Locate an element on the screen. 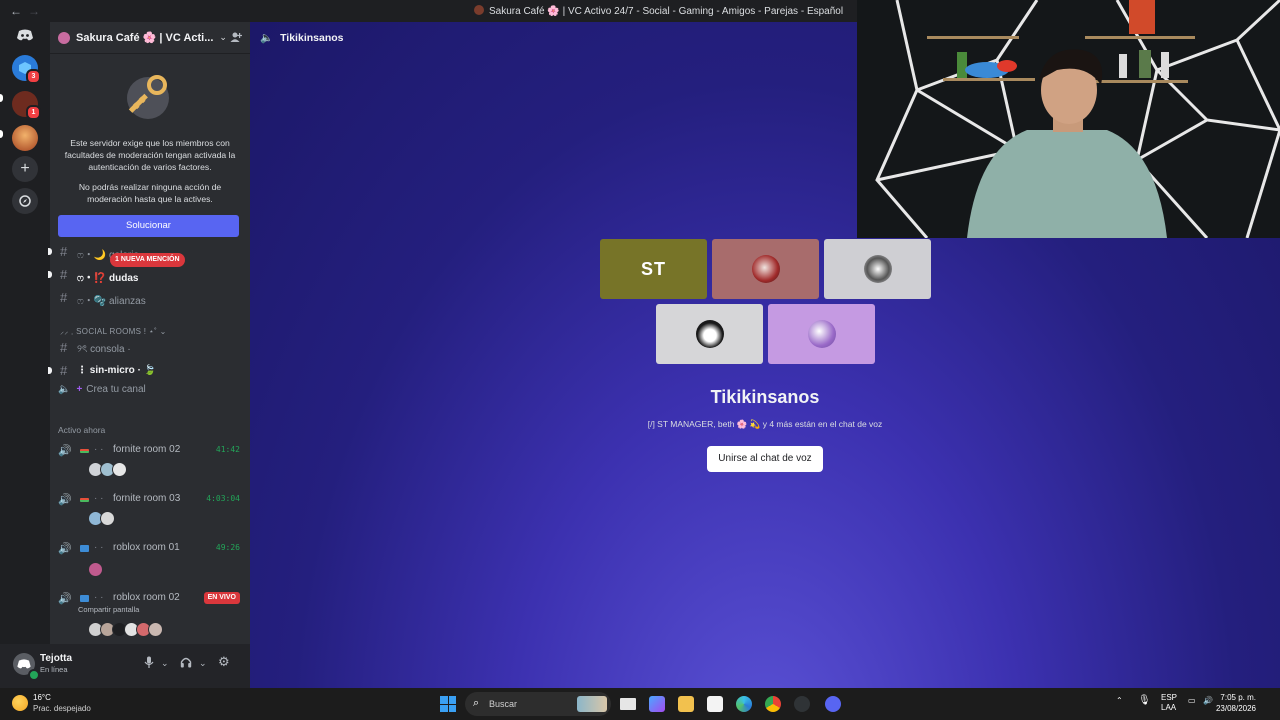 The image size is (1280, 720). file-explorer-icon is located at coordinates (686, 704).